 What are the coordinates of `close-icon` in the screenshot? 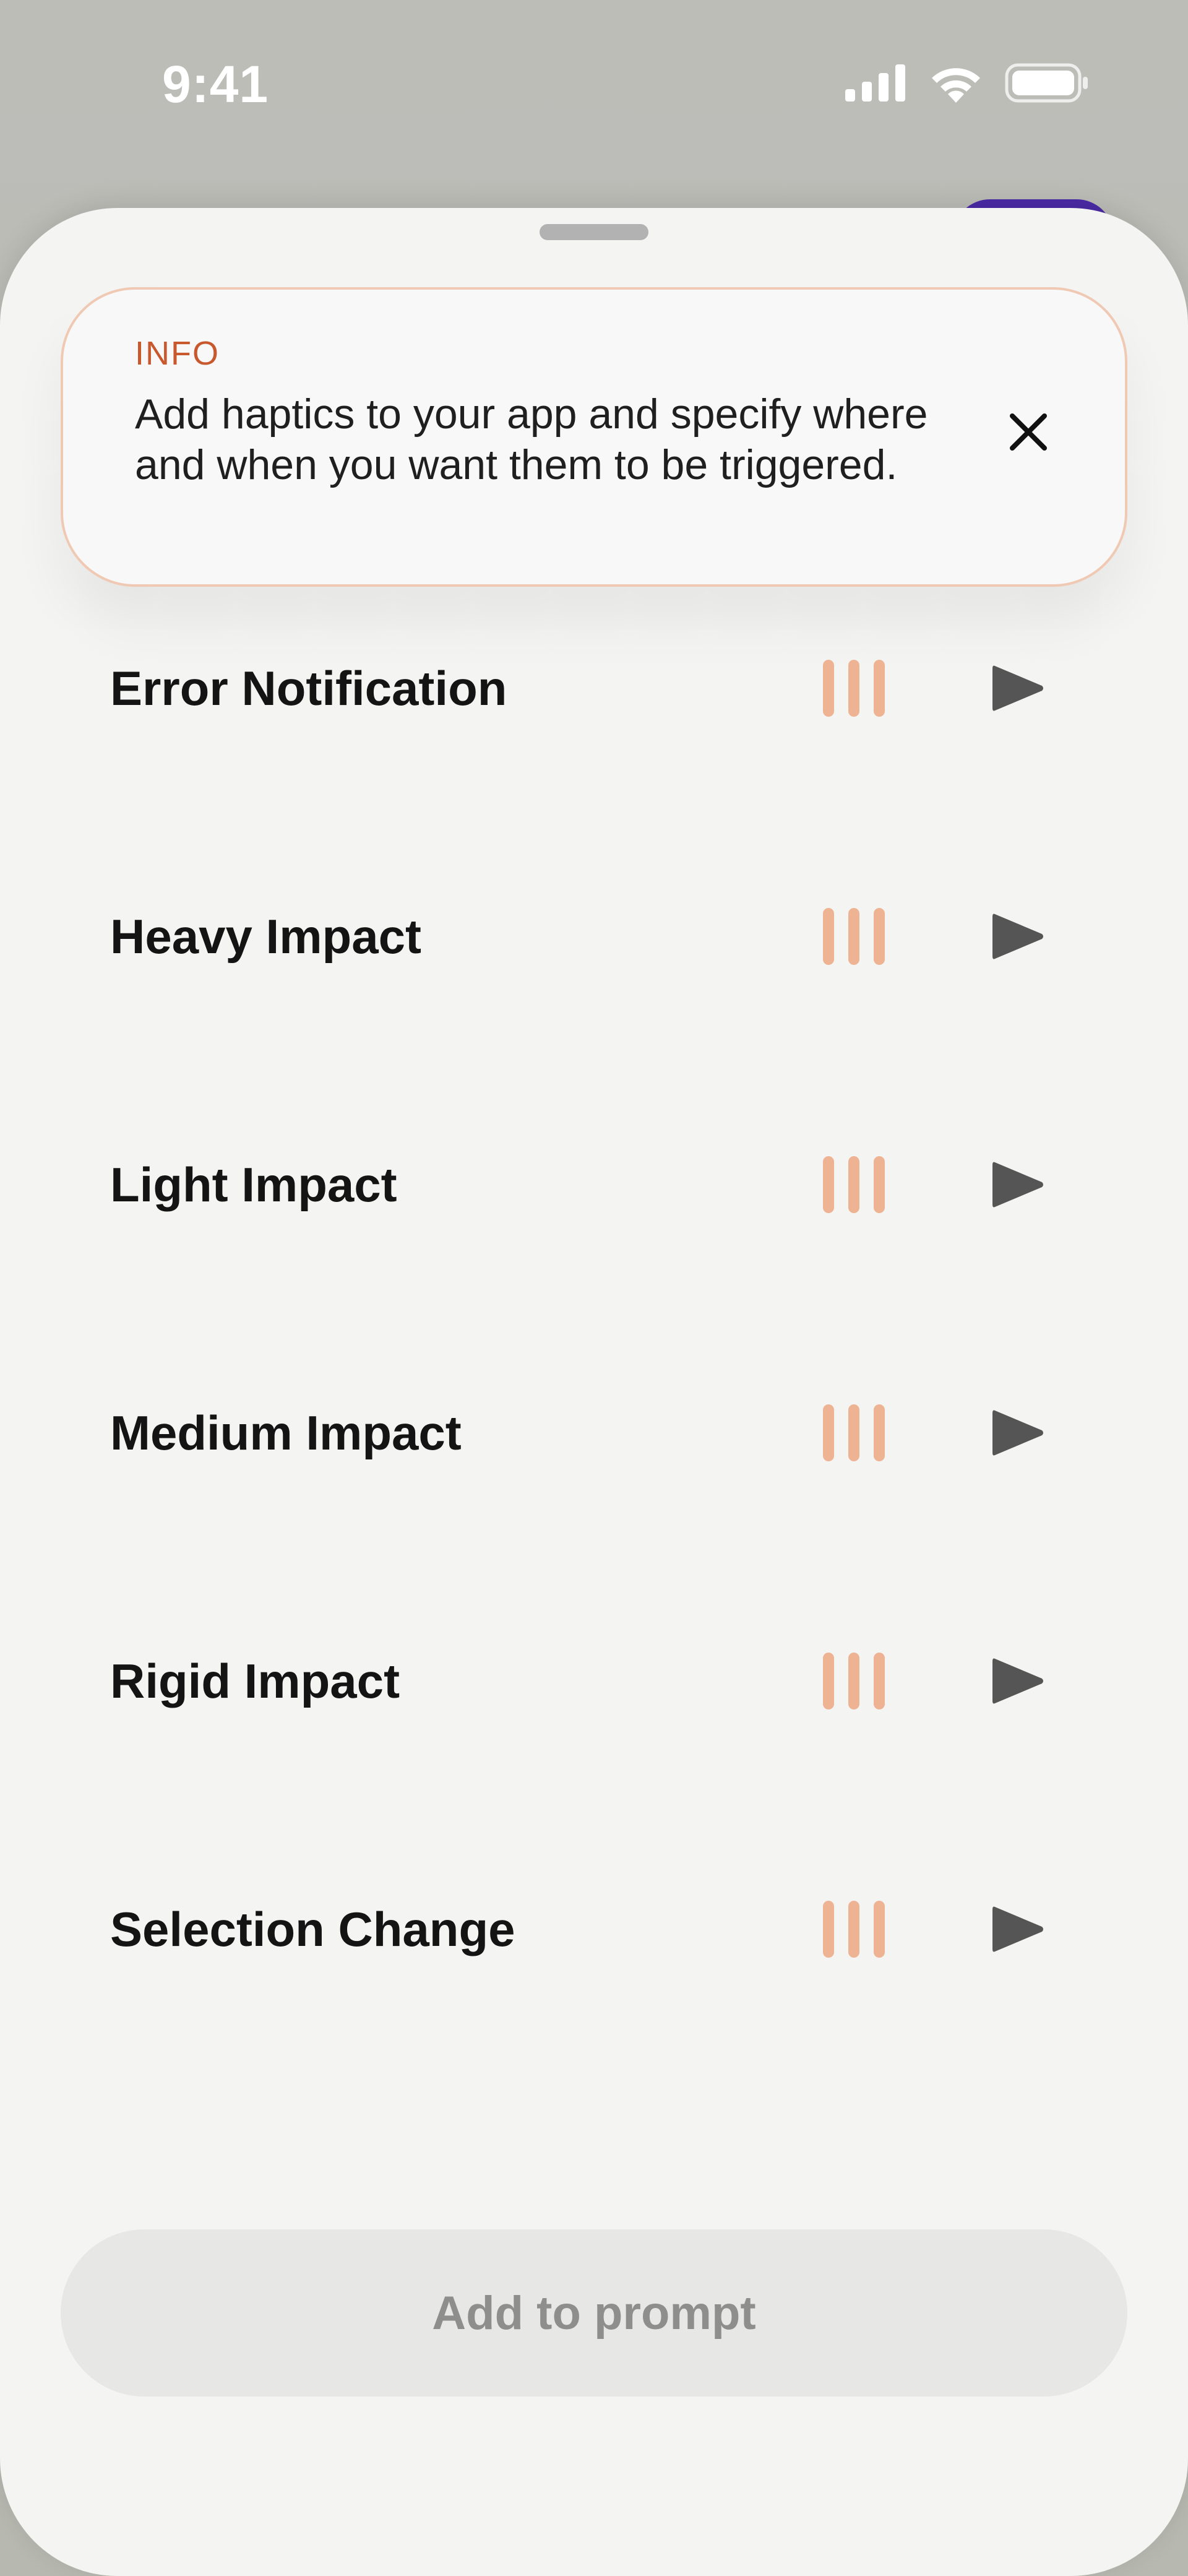 It's located at (1028, 432).